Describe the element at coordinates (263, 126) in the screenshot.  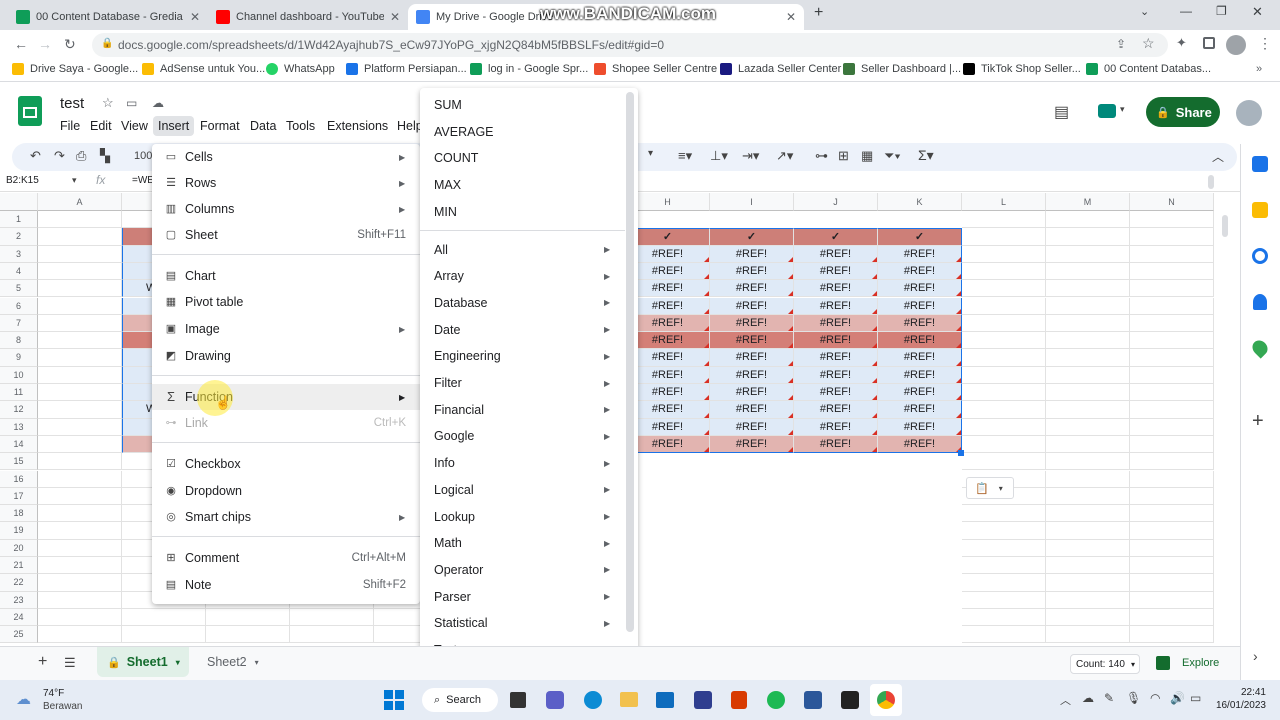
I see `menu-data: Data` at that location.